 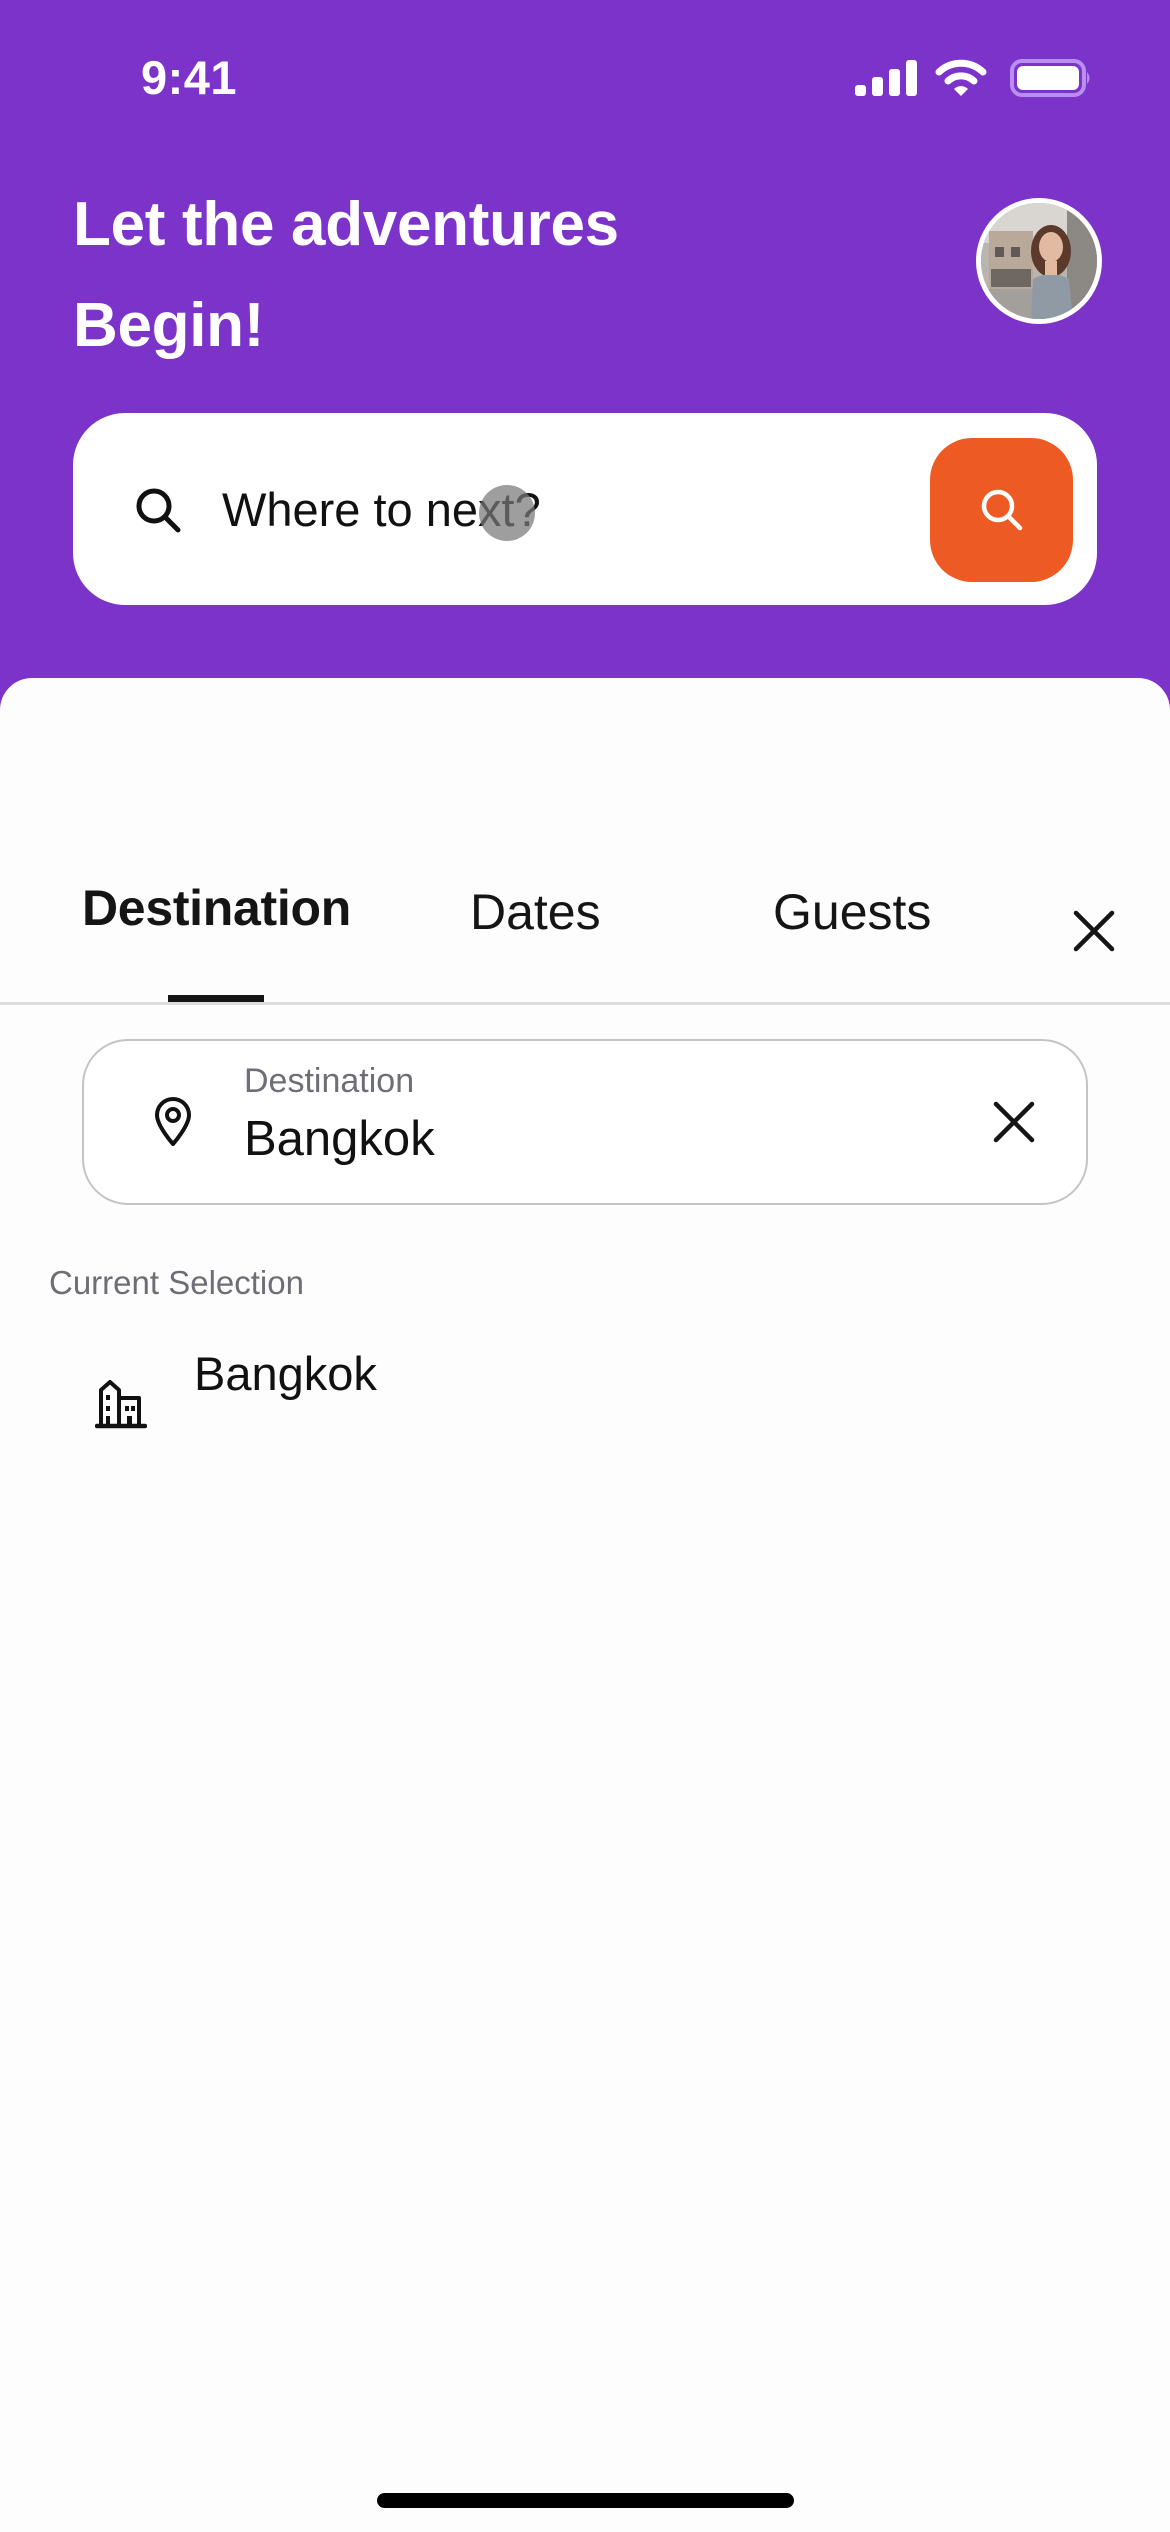 I want to click on search-submit-button, so click(x=1001, y=510).